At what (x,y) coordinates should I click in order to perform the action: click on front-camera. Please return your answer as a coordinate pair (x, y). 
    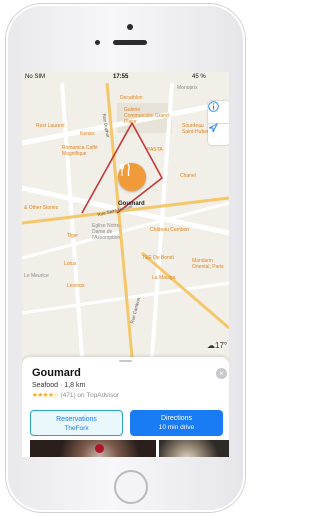
    Looking at the image, I should click on (130, 27).